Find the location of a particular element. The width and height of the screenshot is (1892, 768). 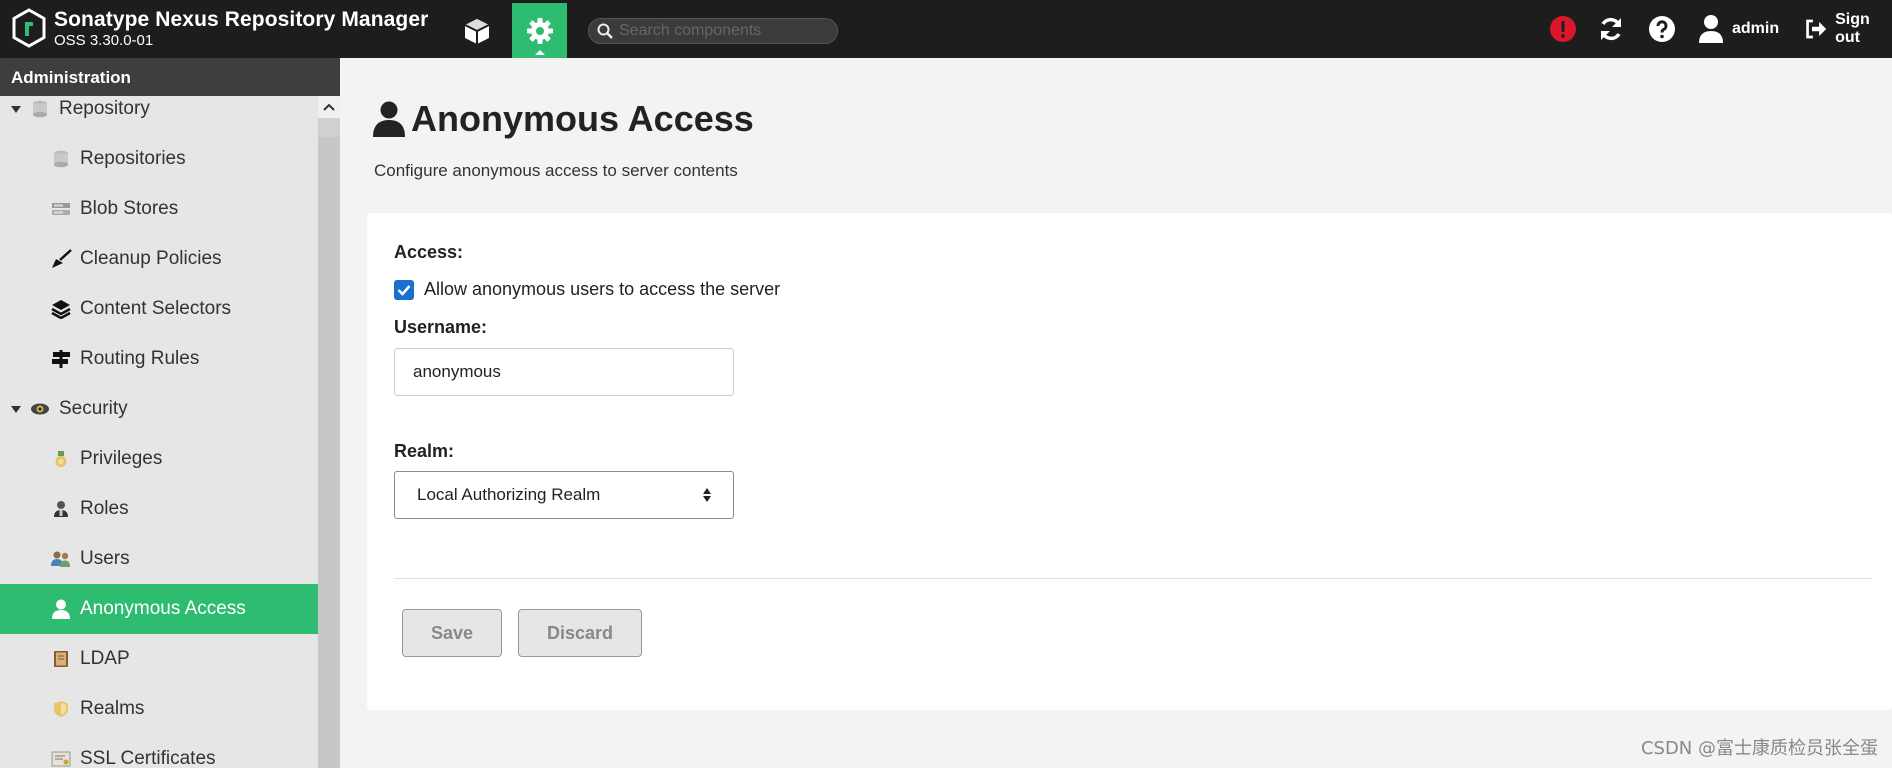

sidebar-item-label: Blob Stores is located at coordinates (129, 208).